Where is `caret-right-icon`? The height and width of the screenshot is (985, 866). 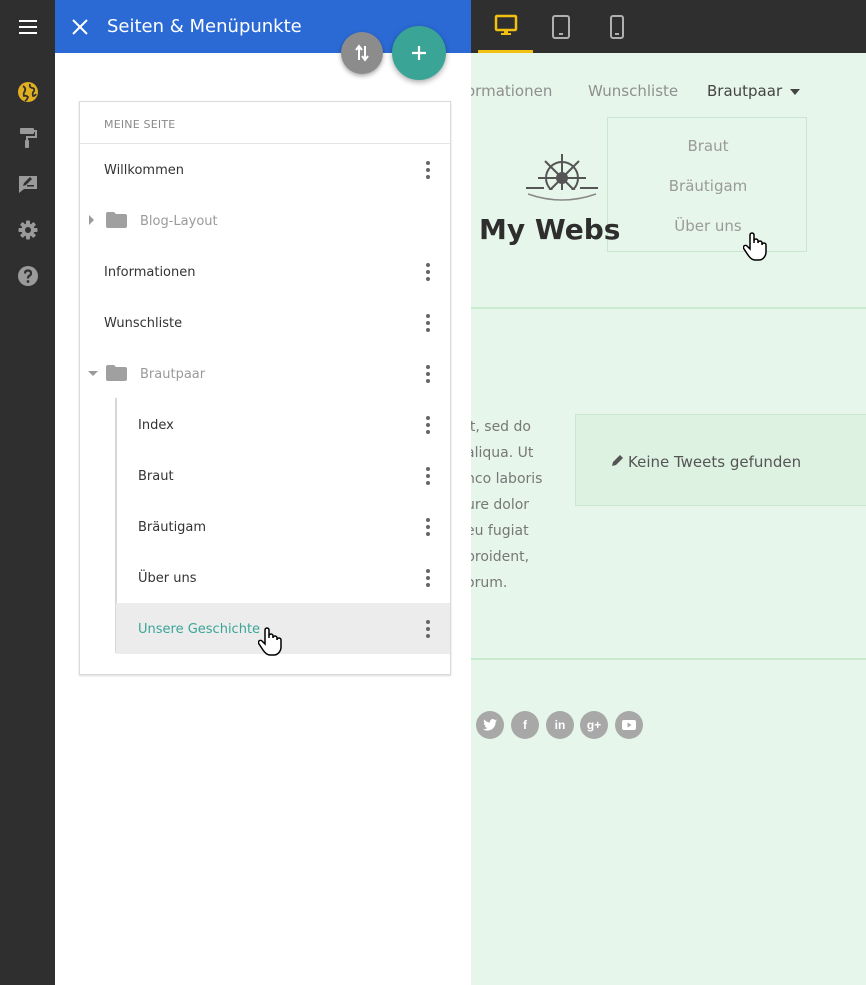
caret-right-icon is located at coordinates (91, 220).